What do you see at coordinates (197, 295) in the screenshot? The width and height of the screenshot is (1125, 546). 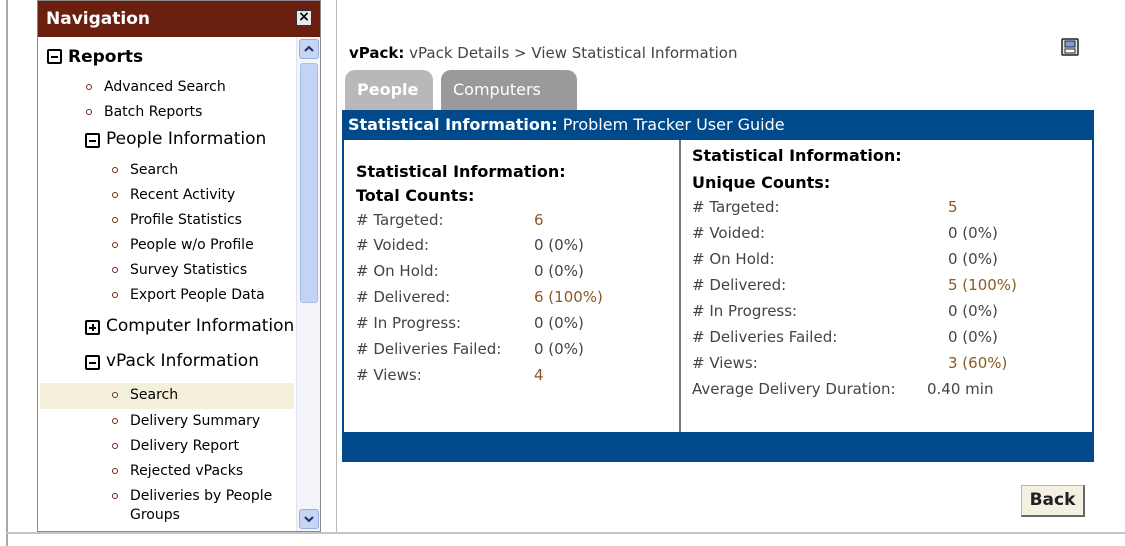 I see `tree-item-export-people-data: Export People Data` at bounding box center [197, 295].